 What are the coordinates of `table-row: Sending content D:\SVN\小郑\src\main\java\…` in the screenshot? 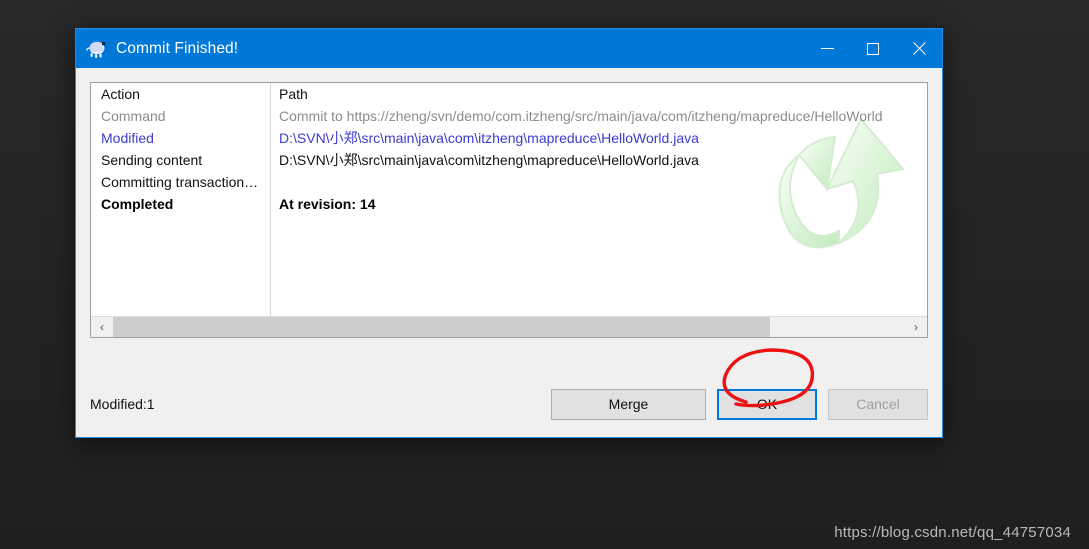 It's located at (509, 160).